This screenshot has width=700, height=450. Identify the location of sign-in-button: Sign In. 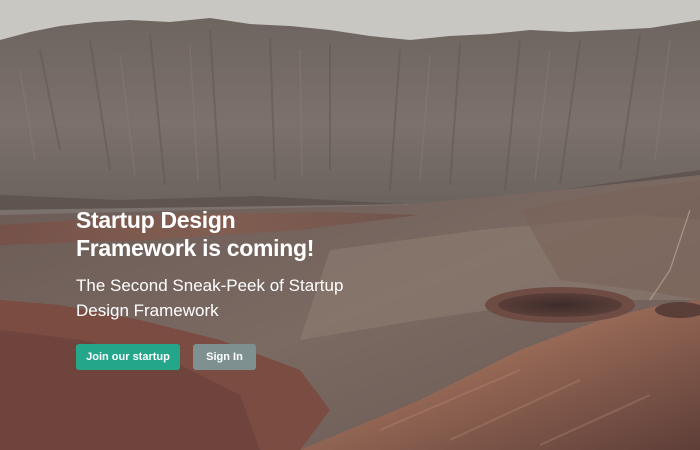
(224, 357).